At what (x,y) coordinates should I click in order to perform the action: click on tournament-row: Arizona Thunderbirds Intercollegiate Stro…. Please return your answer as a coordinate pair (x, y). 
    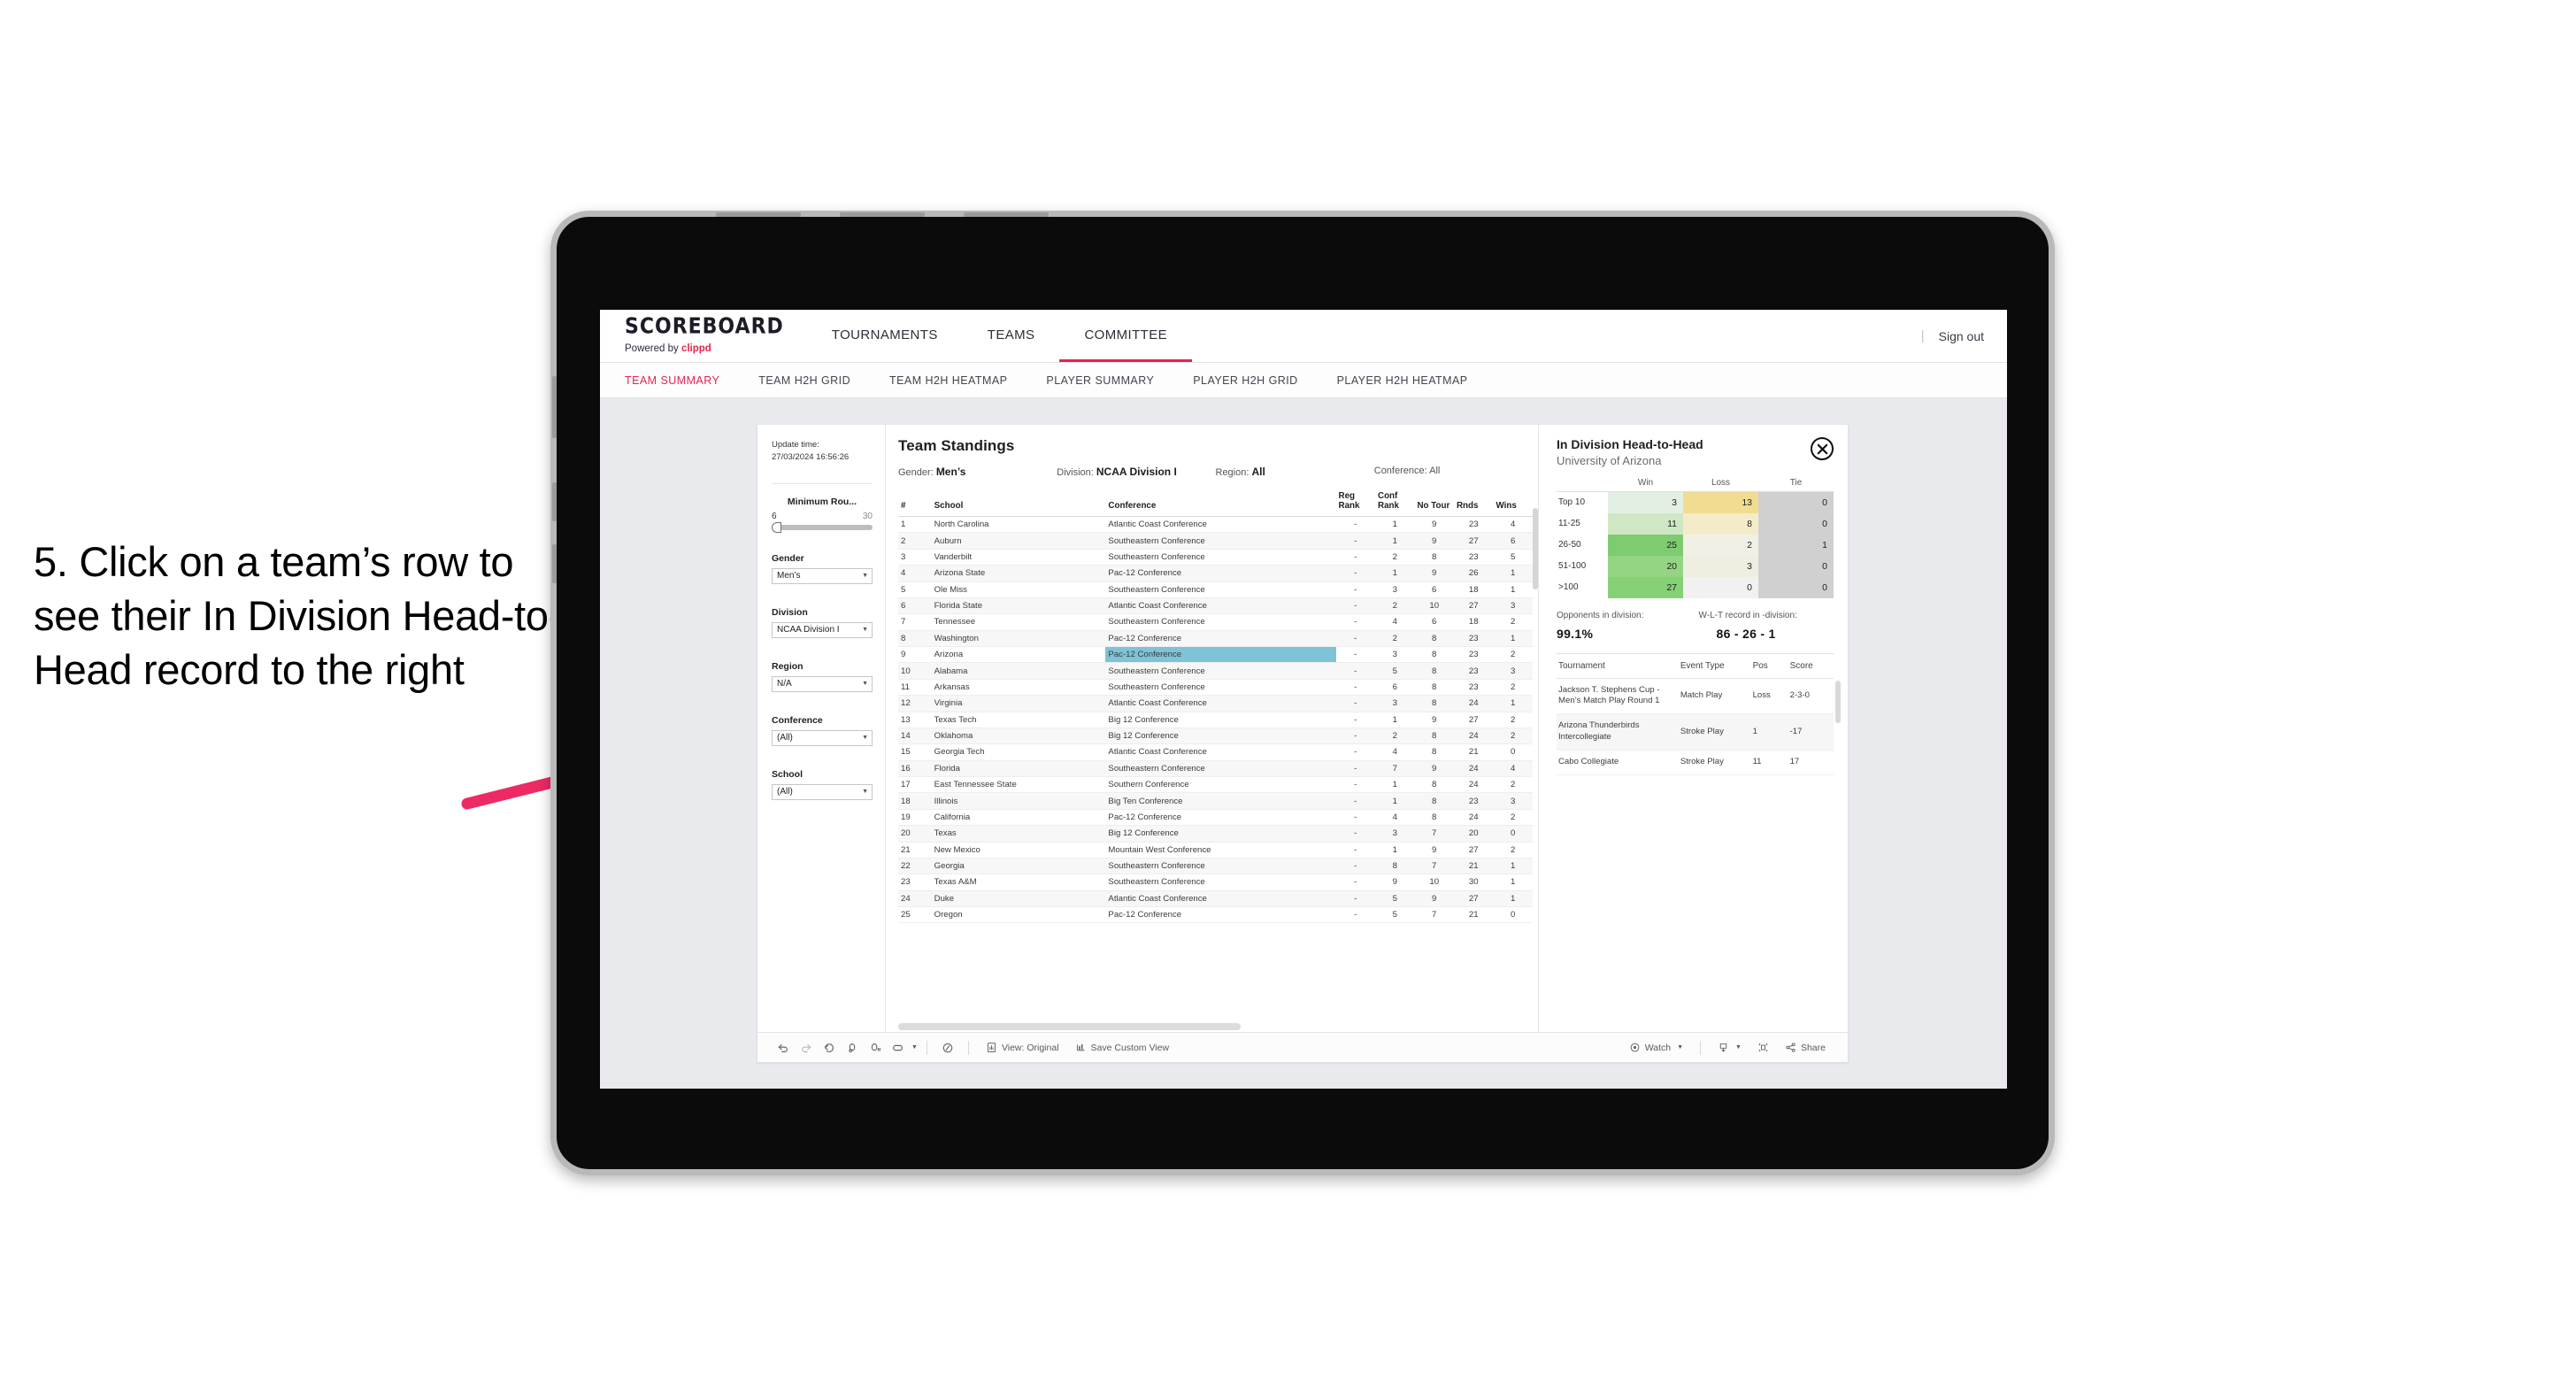
    Looking at the image, I should click on (1695, 732).